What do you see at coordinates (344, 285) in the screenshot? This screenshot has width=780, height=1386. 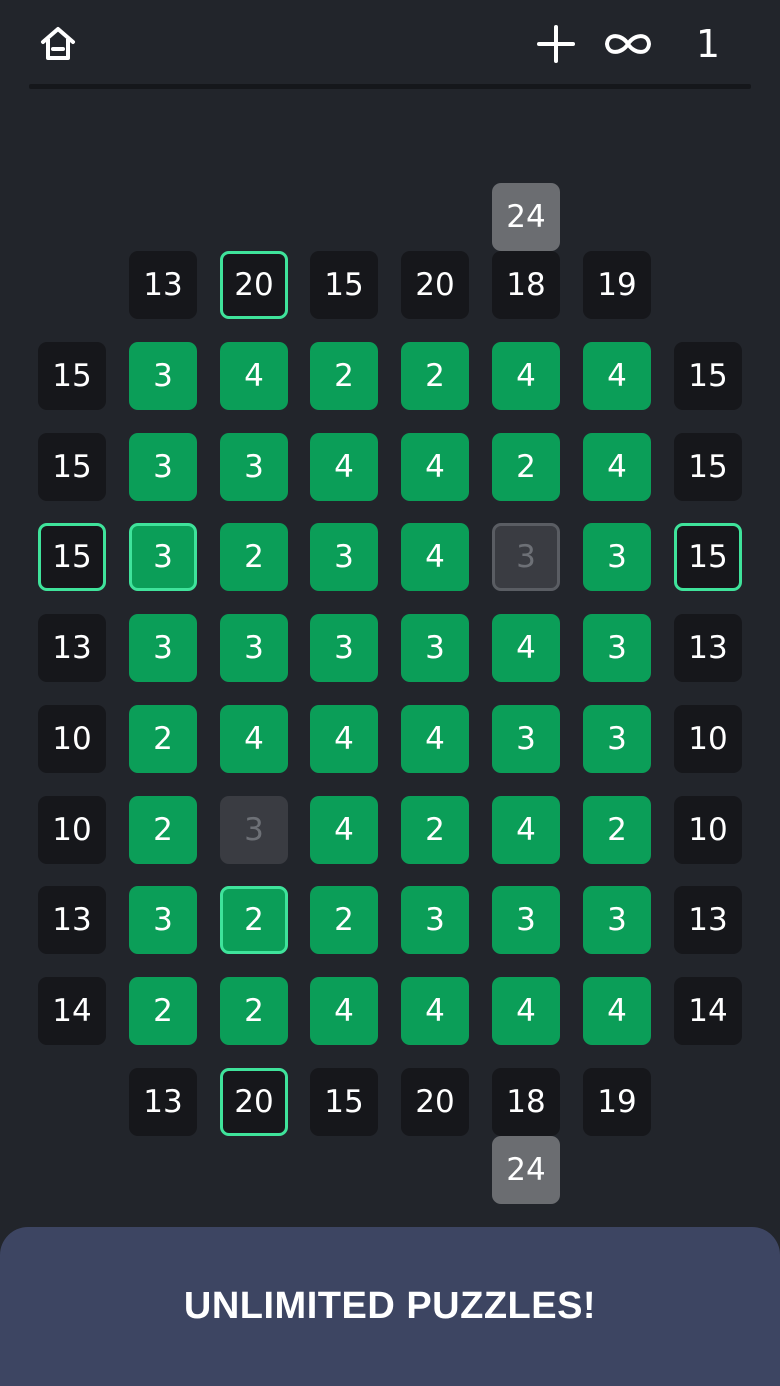 I see `column-clue-top: 15` at bounding box center [344, 285].